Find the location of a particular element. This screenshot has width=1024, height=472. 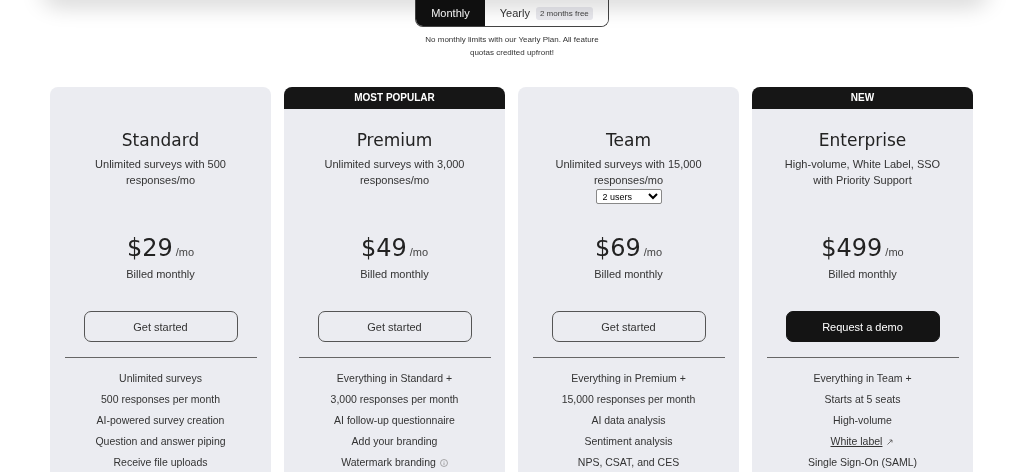

plan-price: $49 is located at coordinates (383, 248).